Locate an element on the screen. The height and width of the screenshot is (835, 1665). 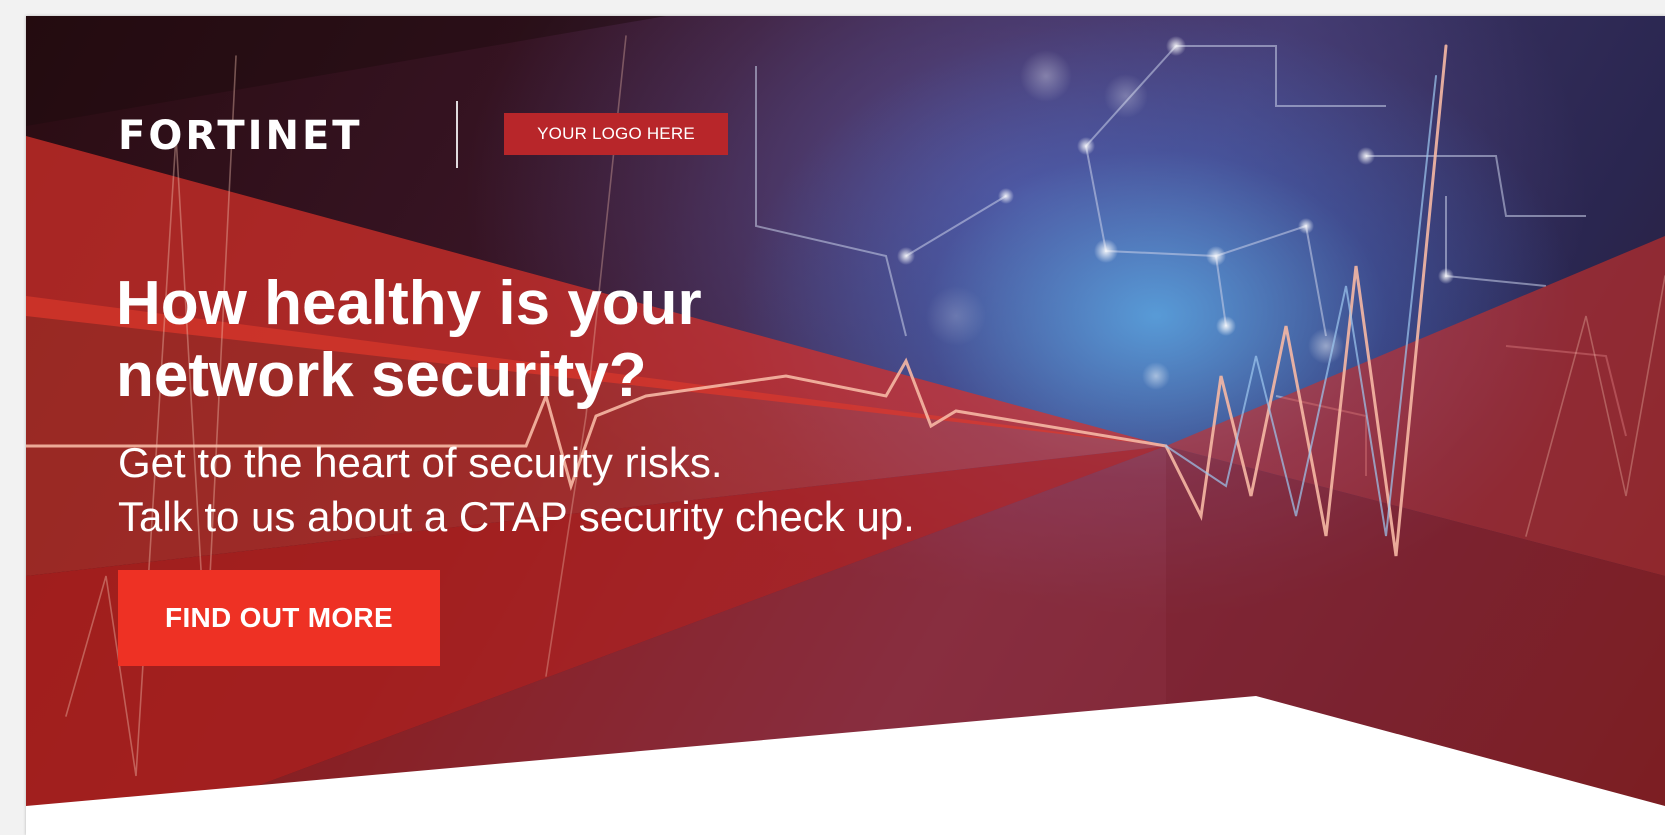
fortinet-logo: FORTINET is located at coordinates (240, 136).